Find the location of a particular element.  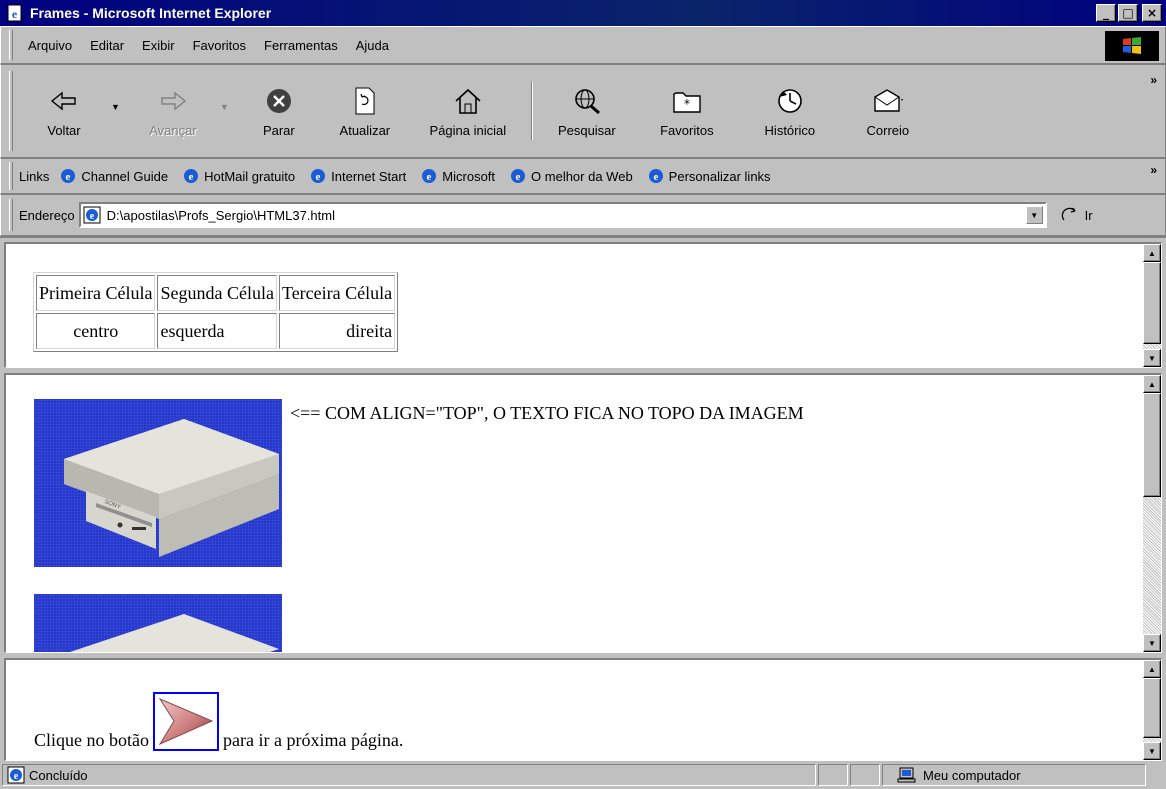

nav-text-before: Clique no botão is located at coordinates (91, 740).